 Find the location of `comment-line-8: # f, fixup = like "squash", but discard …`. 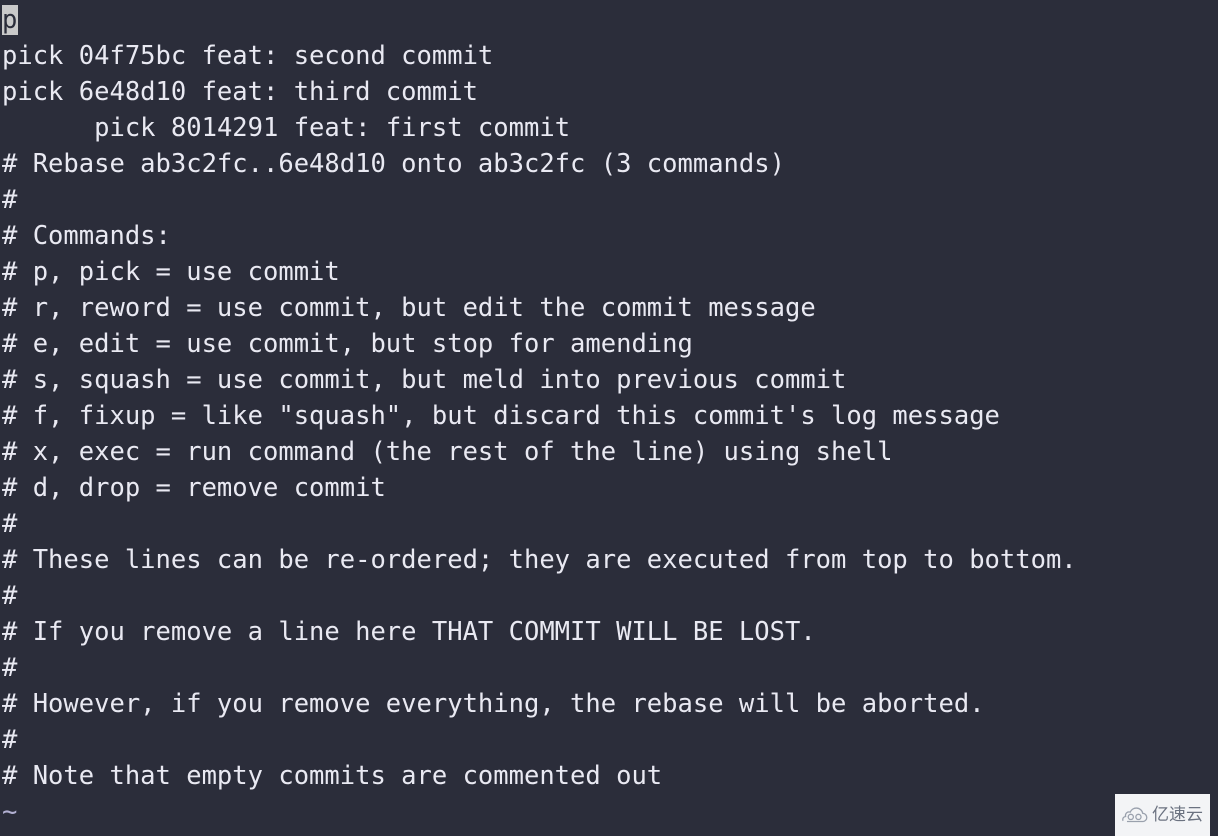

comment-line-8: # f, fixup = like "squash", but discard … is located at coordinates (501, 416).